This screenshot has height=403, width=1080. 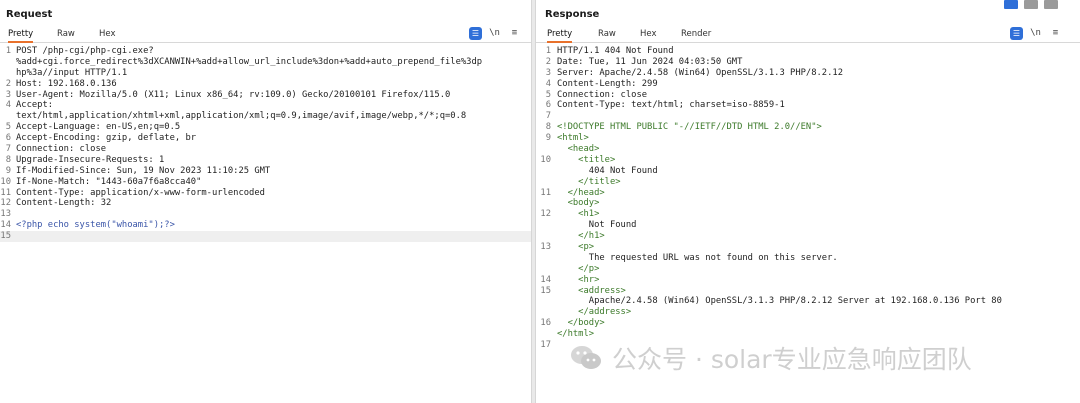 I want to click on request-code-line: 1 POST /php-cgi/php-cgi.exe?, so click(x=265, y=51).